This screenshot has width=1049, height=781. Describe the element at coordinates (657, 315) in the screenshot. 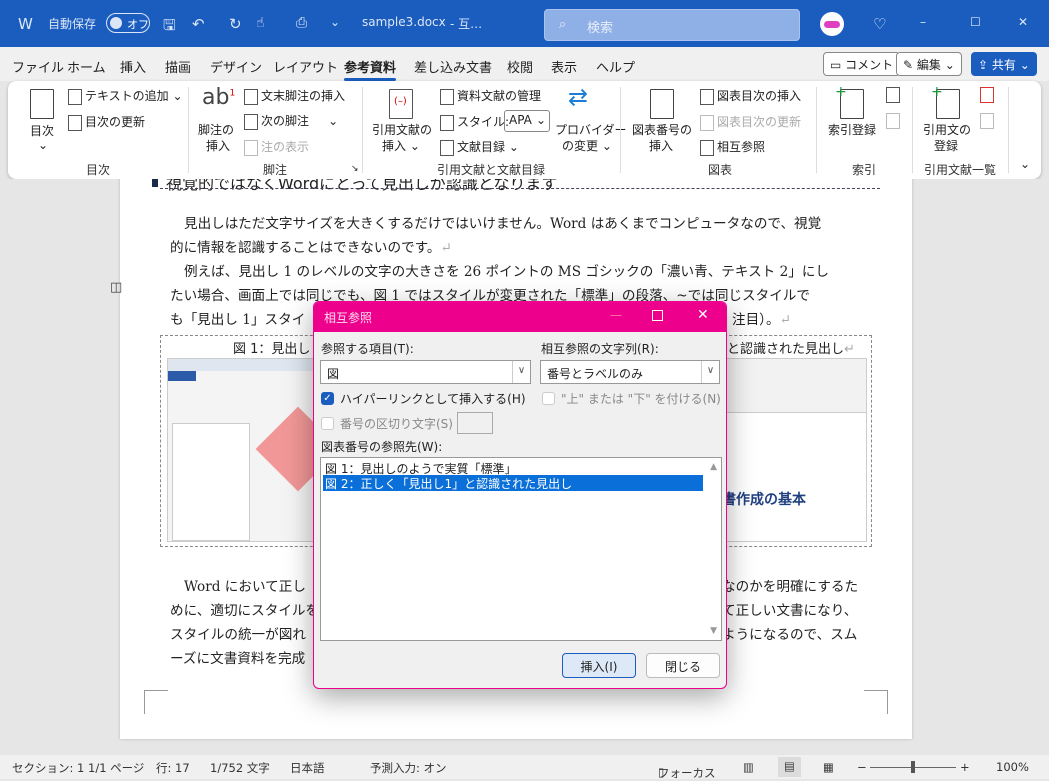

I see `dialog-maximize-button` at that location.